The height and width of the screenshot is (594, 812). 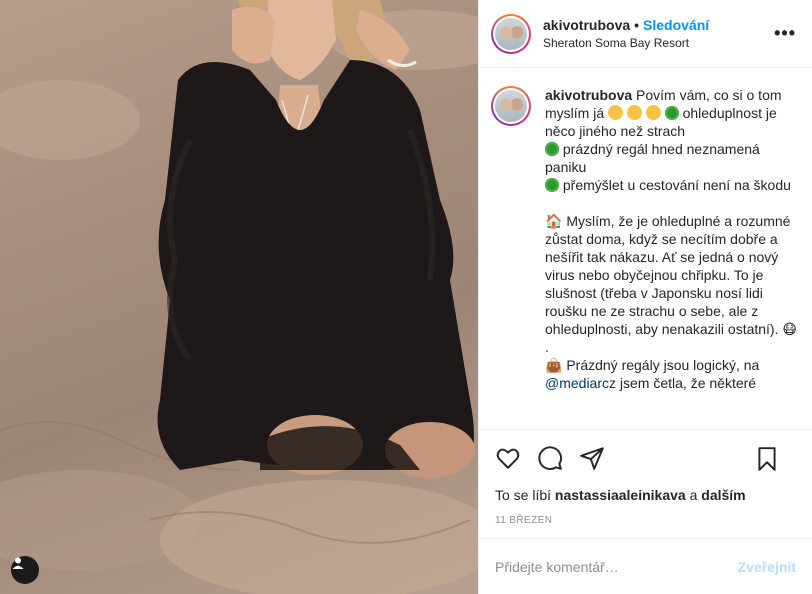 I want to click on likes-summary: To se líbí nastassiaaleinikava a dalším, so click(x=645, y=496).